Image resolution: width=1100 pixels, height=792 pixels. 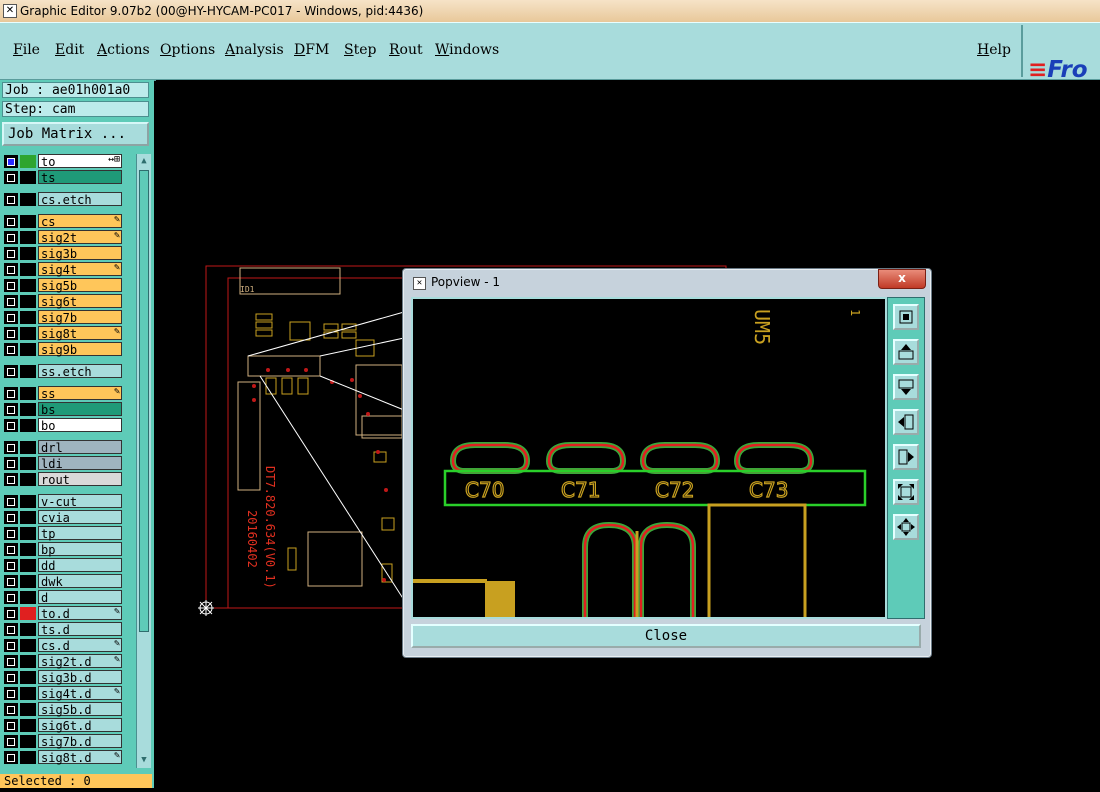 What do you see at coordinates (144, 401) in the screenshot?
I see `scroll-thumb` at bounding box center [144, 401].